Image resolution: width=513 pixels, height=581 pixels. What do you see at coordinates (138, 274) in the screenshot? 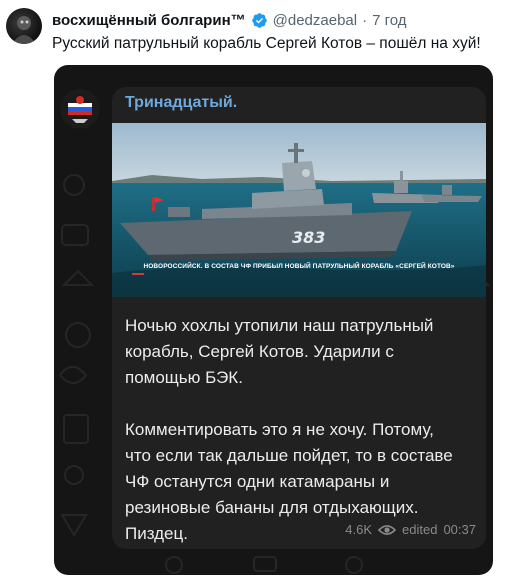
I see `caption-accent` at bounding box center [138, 274].